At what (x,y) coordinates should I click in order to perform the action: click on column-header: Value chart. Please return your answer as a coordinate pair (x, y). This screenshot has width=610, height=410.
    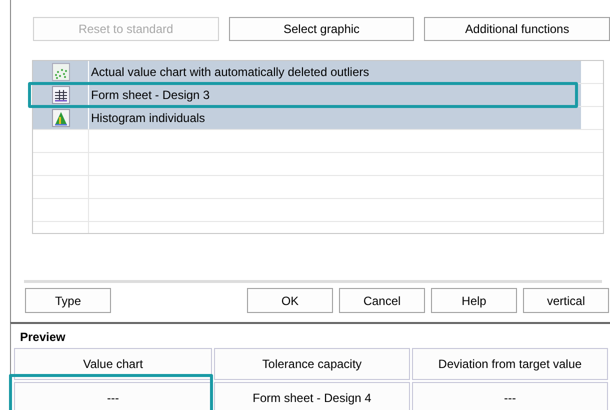
    Looking at the image, I should click on (113, 364).